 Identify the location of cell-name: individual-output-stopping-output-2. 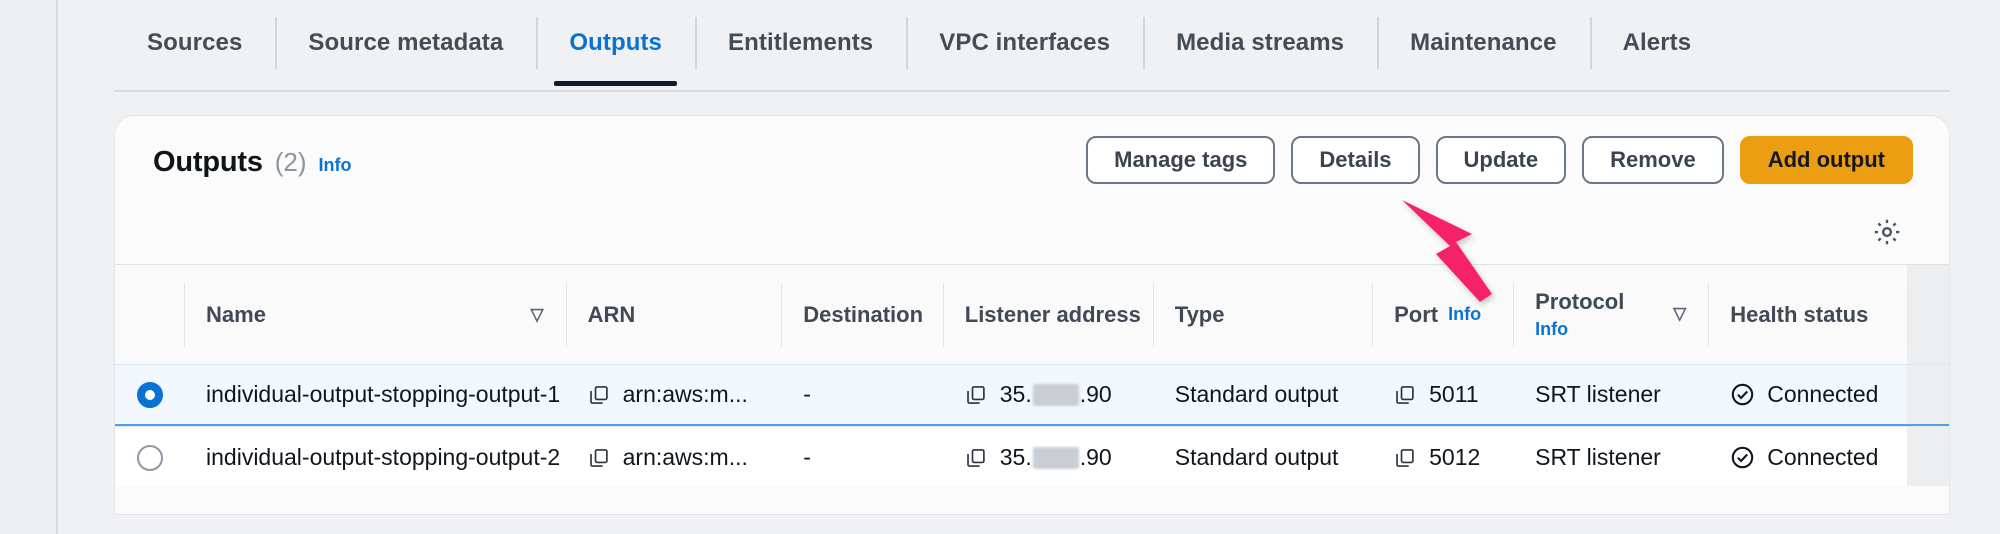
(375, 457).